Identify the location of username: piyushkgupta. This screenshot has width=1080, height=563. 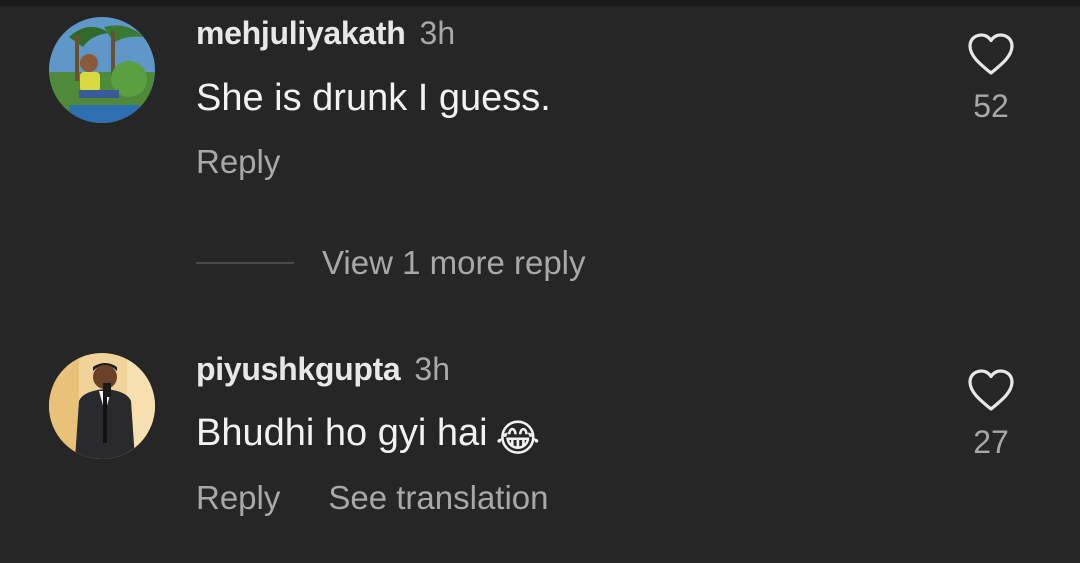
(298, 369).